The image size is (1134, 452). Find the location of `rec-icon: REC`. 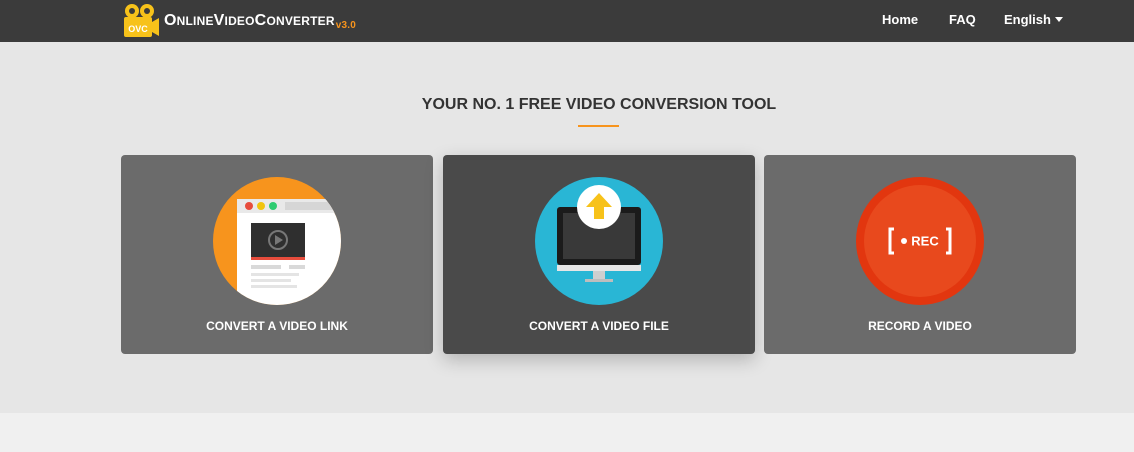

rec-icon: REC is located at coordinates (920, 241).